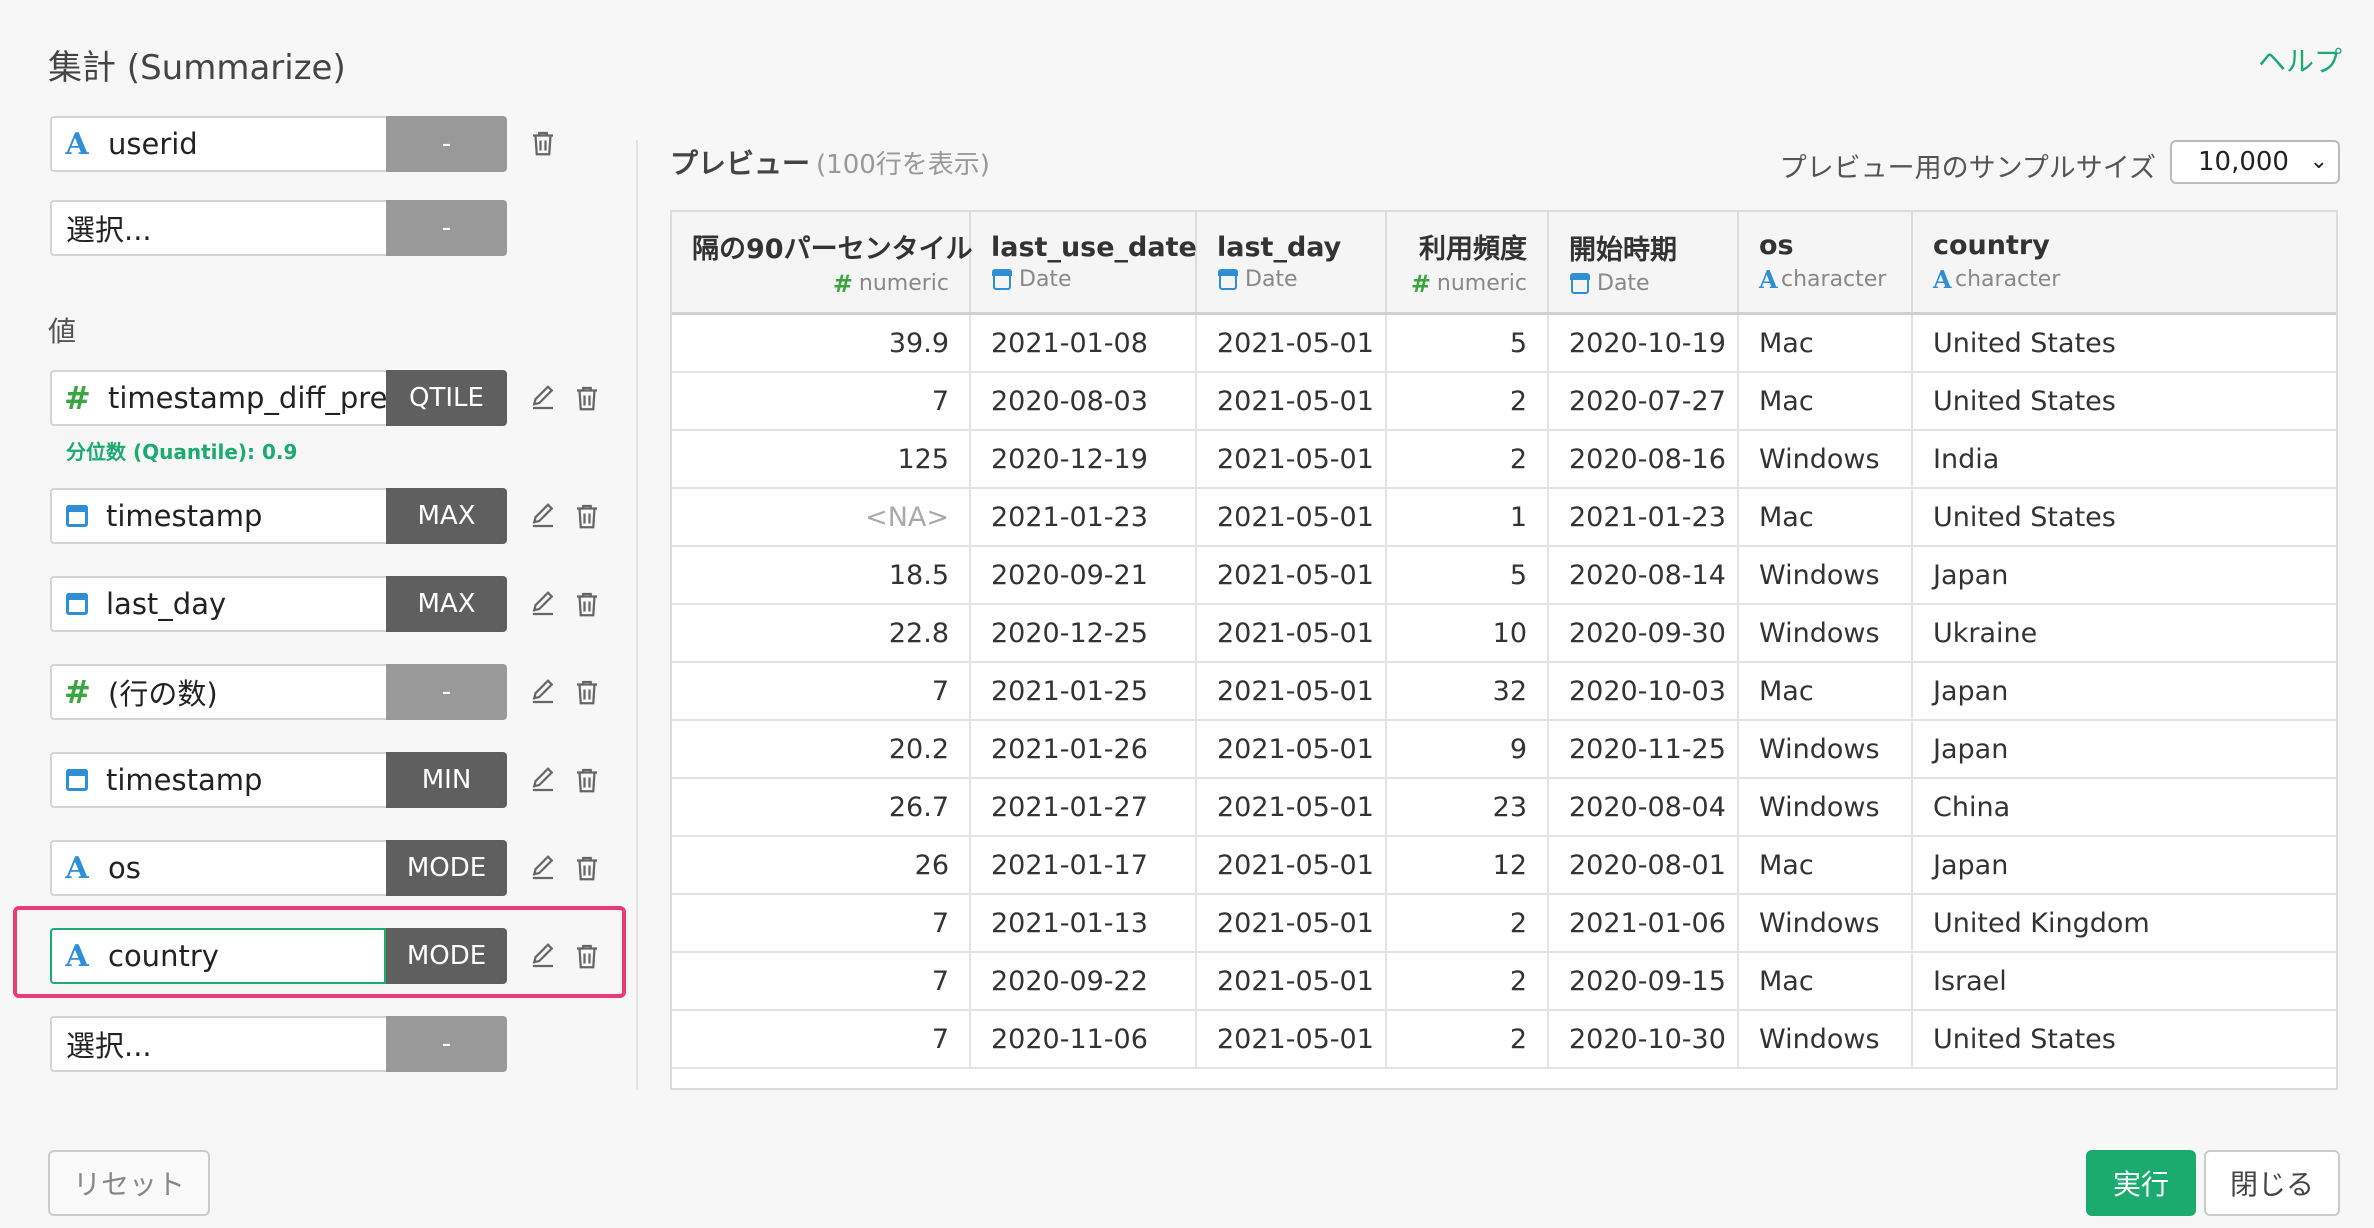 This screenshot has height=1228, width=2374. What do you see at coordinates (821, 459) in the screenshot?
I see `table-cell: 125` at bounding box center [821, 459].